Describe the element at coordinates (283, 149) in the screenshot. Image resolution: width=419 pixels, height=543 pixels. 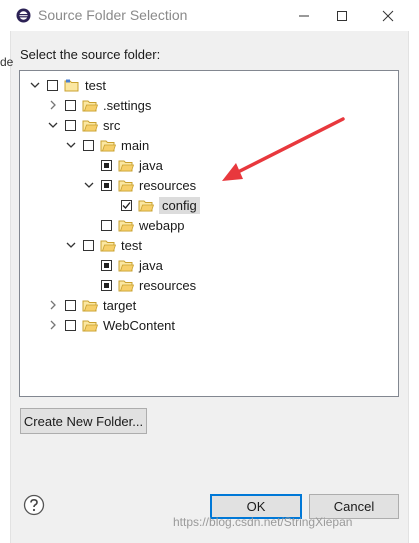
I see `annotation-arrow-icon` at that location.